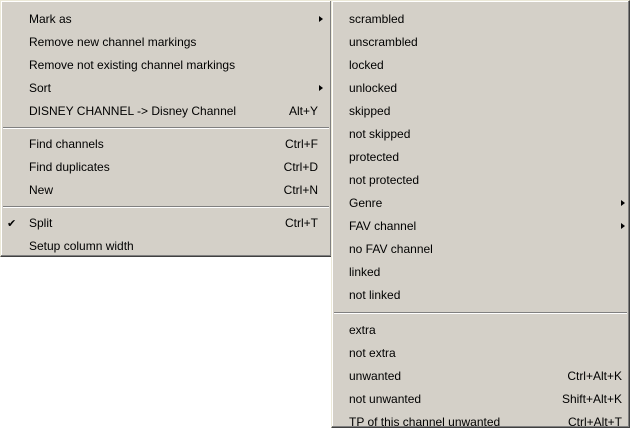  Describe the element at coordinates (480, 226) in the screenshot. I see `submenu-item-fav-channel: FAV channel` at that location.